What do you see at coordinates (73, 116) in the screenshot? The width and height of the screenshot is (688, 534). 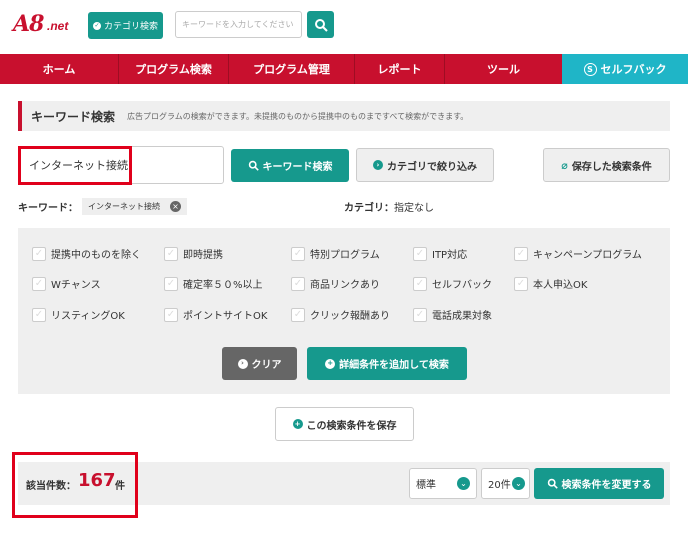 I see `section-title: キーワード検索` at bounding box center [73, 116].